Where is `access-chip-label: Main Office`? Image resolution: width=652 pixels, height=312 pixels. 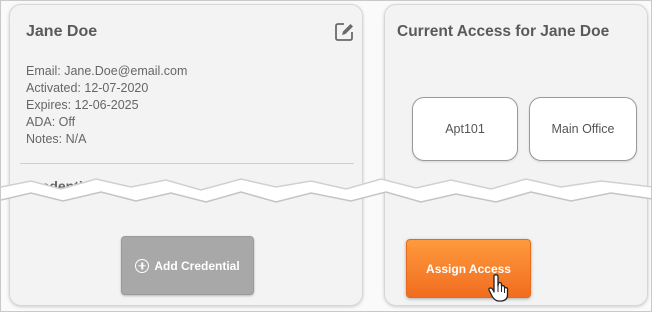 access-chip-label: Main Office is located at coordinates (583, 129).